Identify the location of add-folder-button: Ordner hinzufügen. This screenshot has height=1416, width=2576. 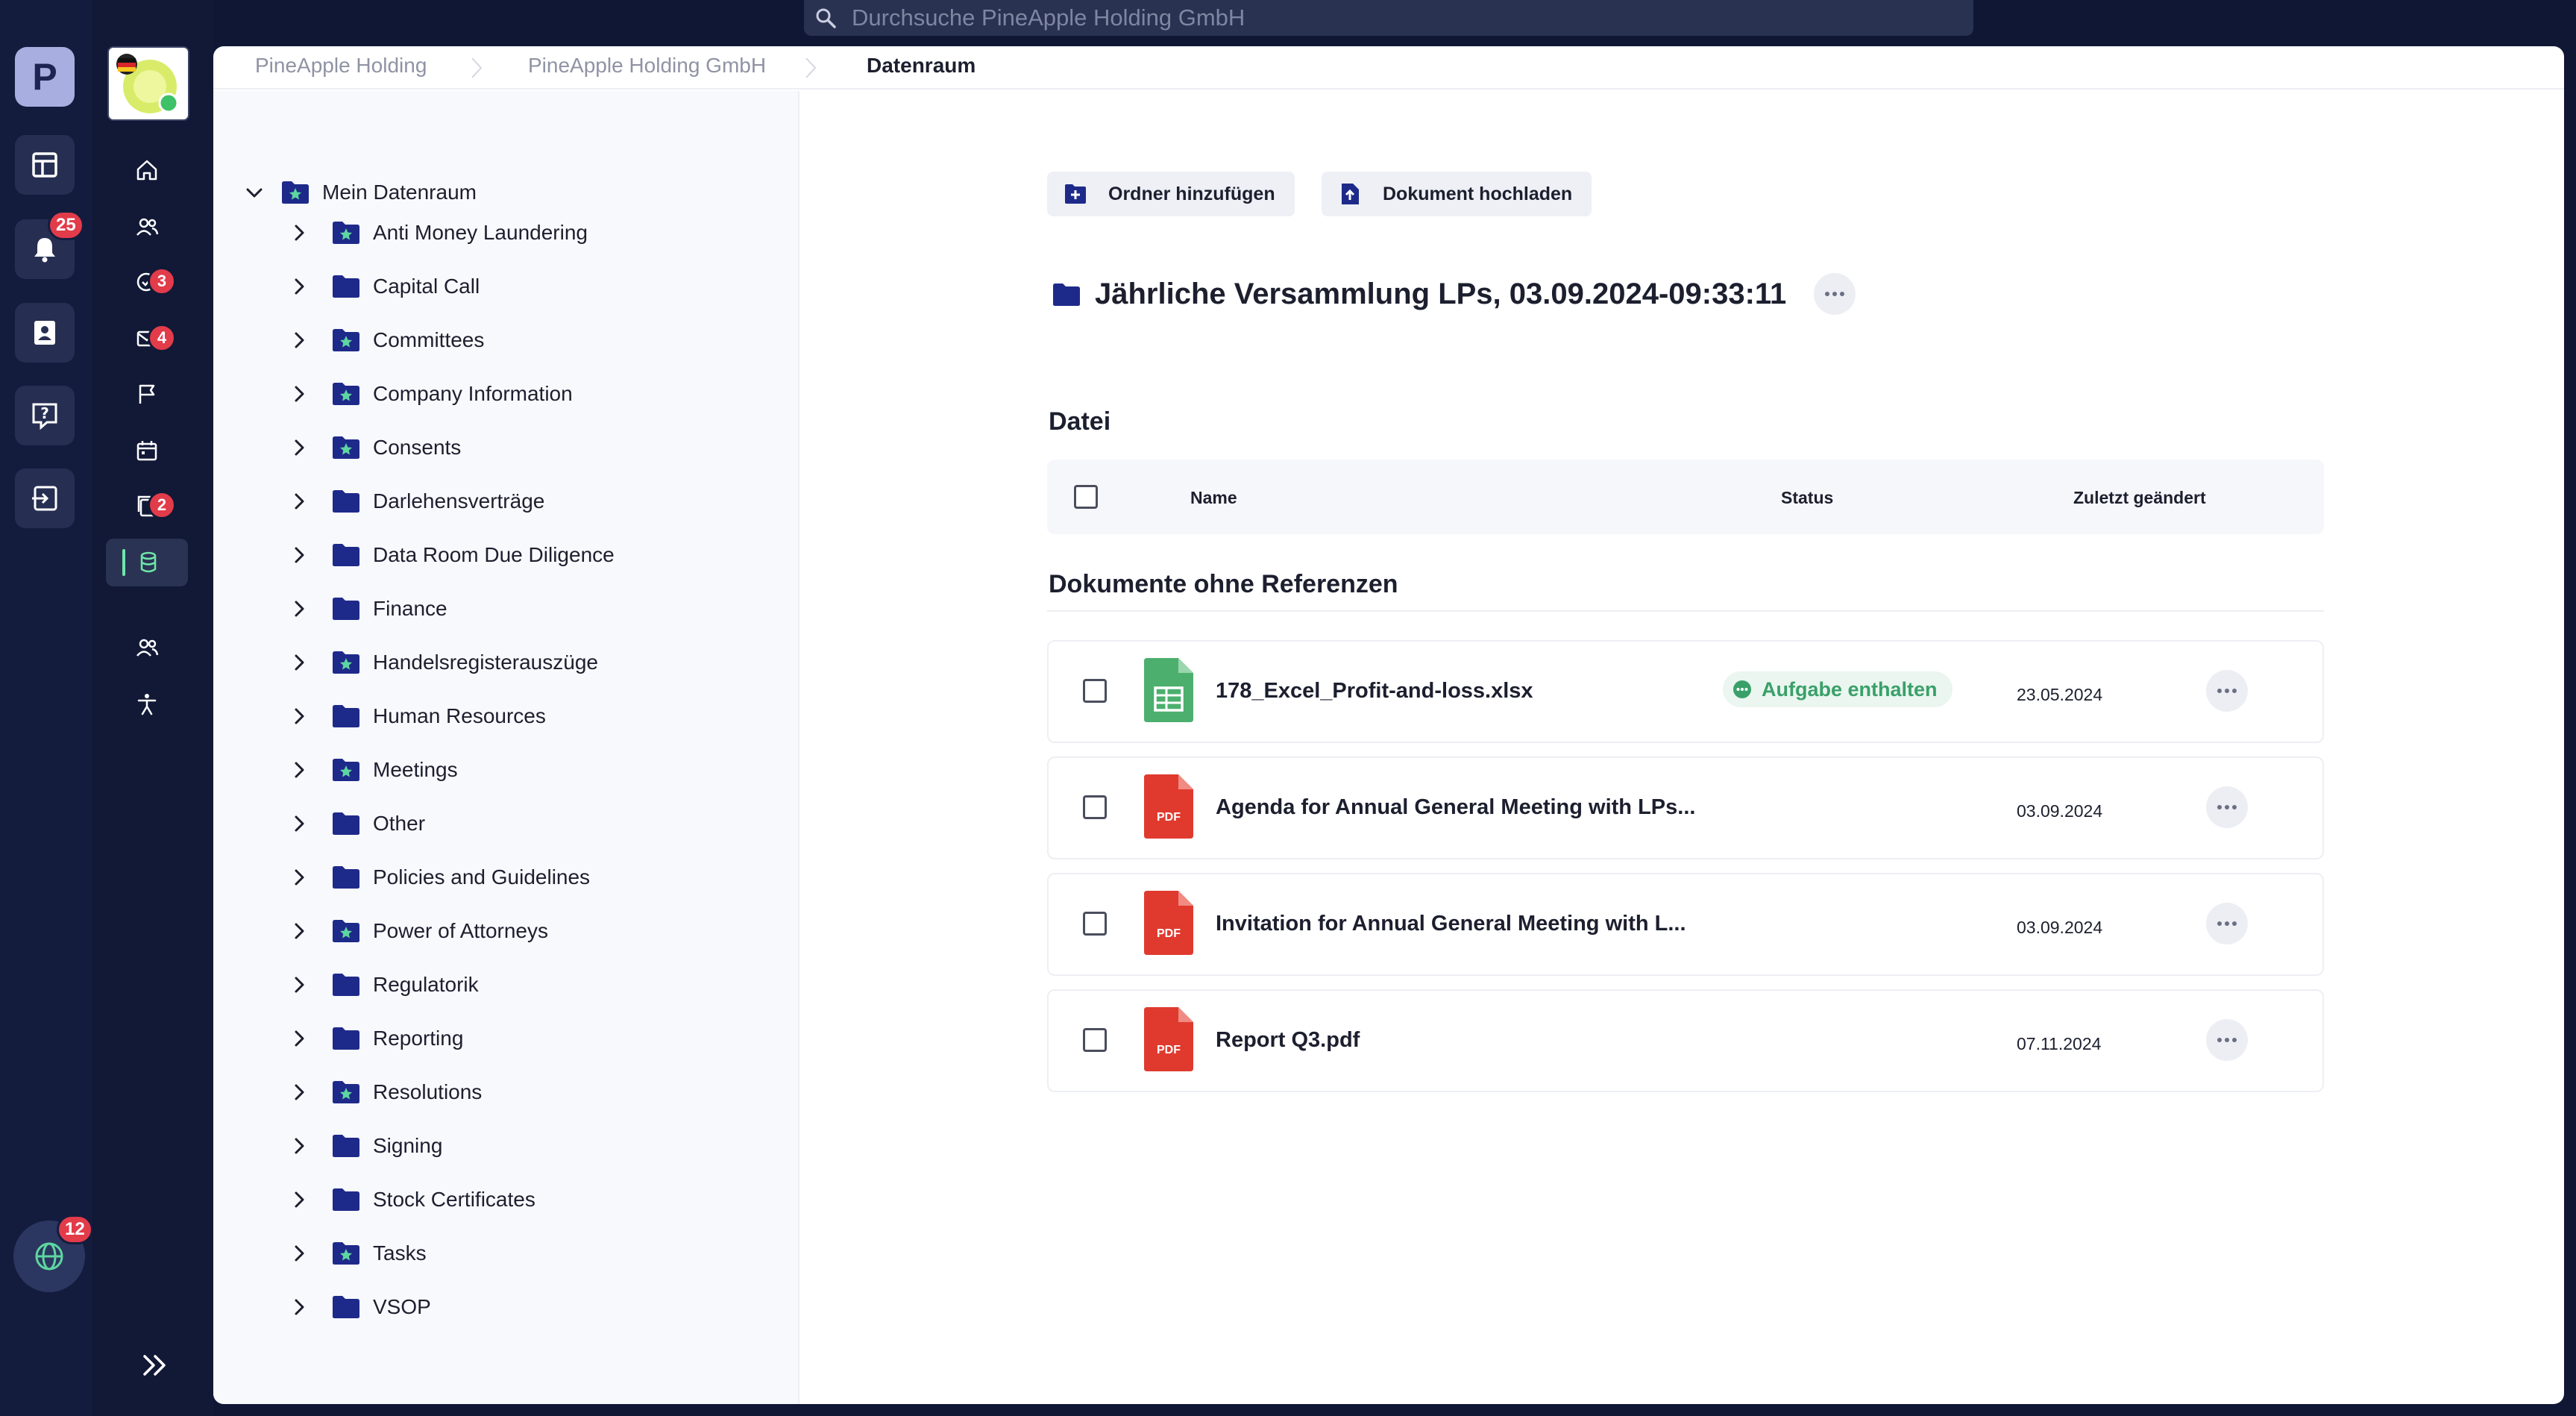
(1171, 194).